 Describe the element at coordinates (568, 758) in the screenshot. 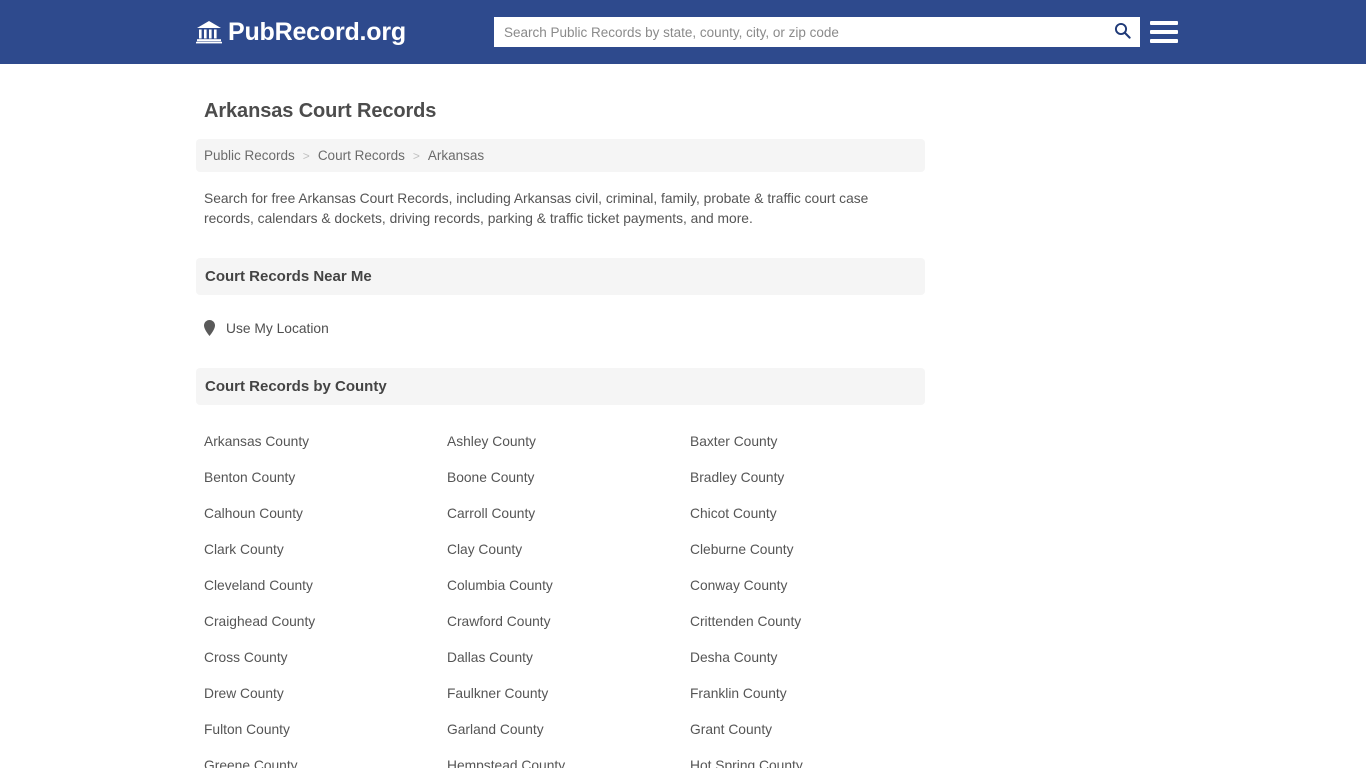

I see `county-link: Hempstead County` at that location.